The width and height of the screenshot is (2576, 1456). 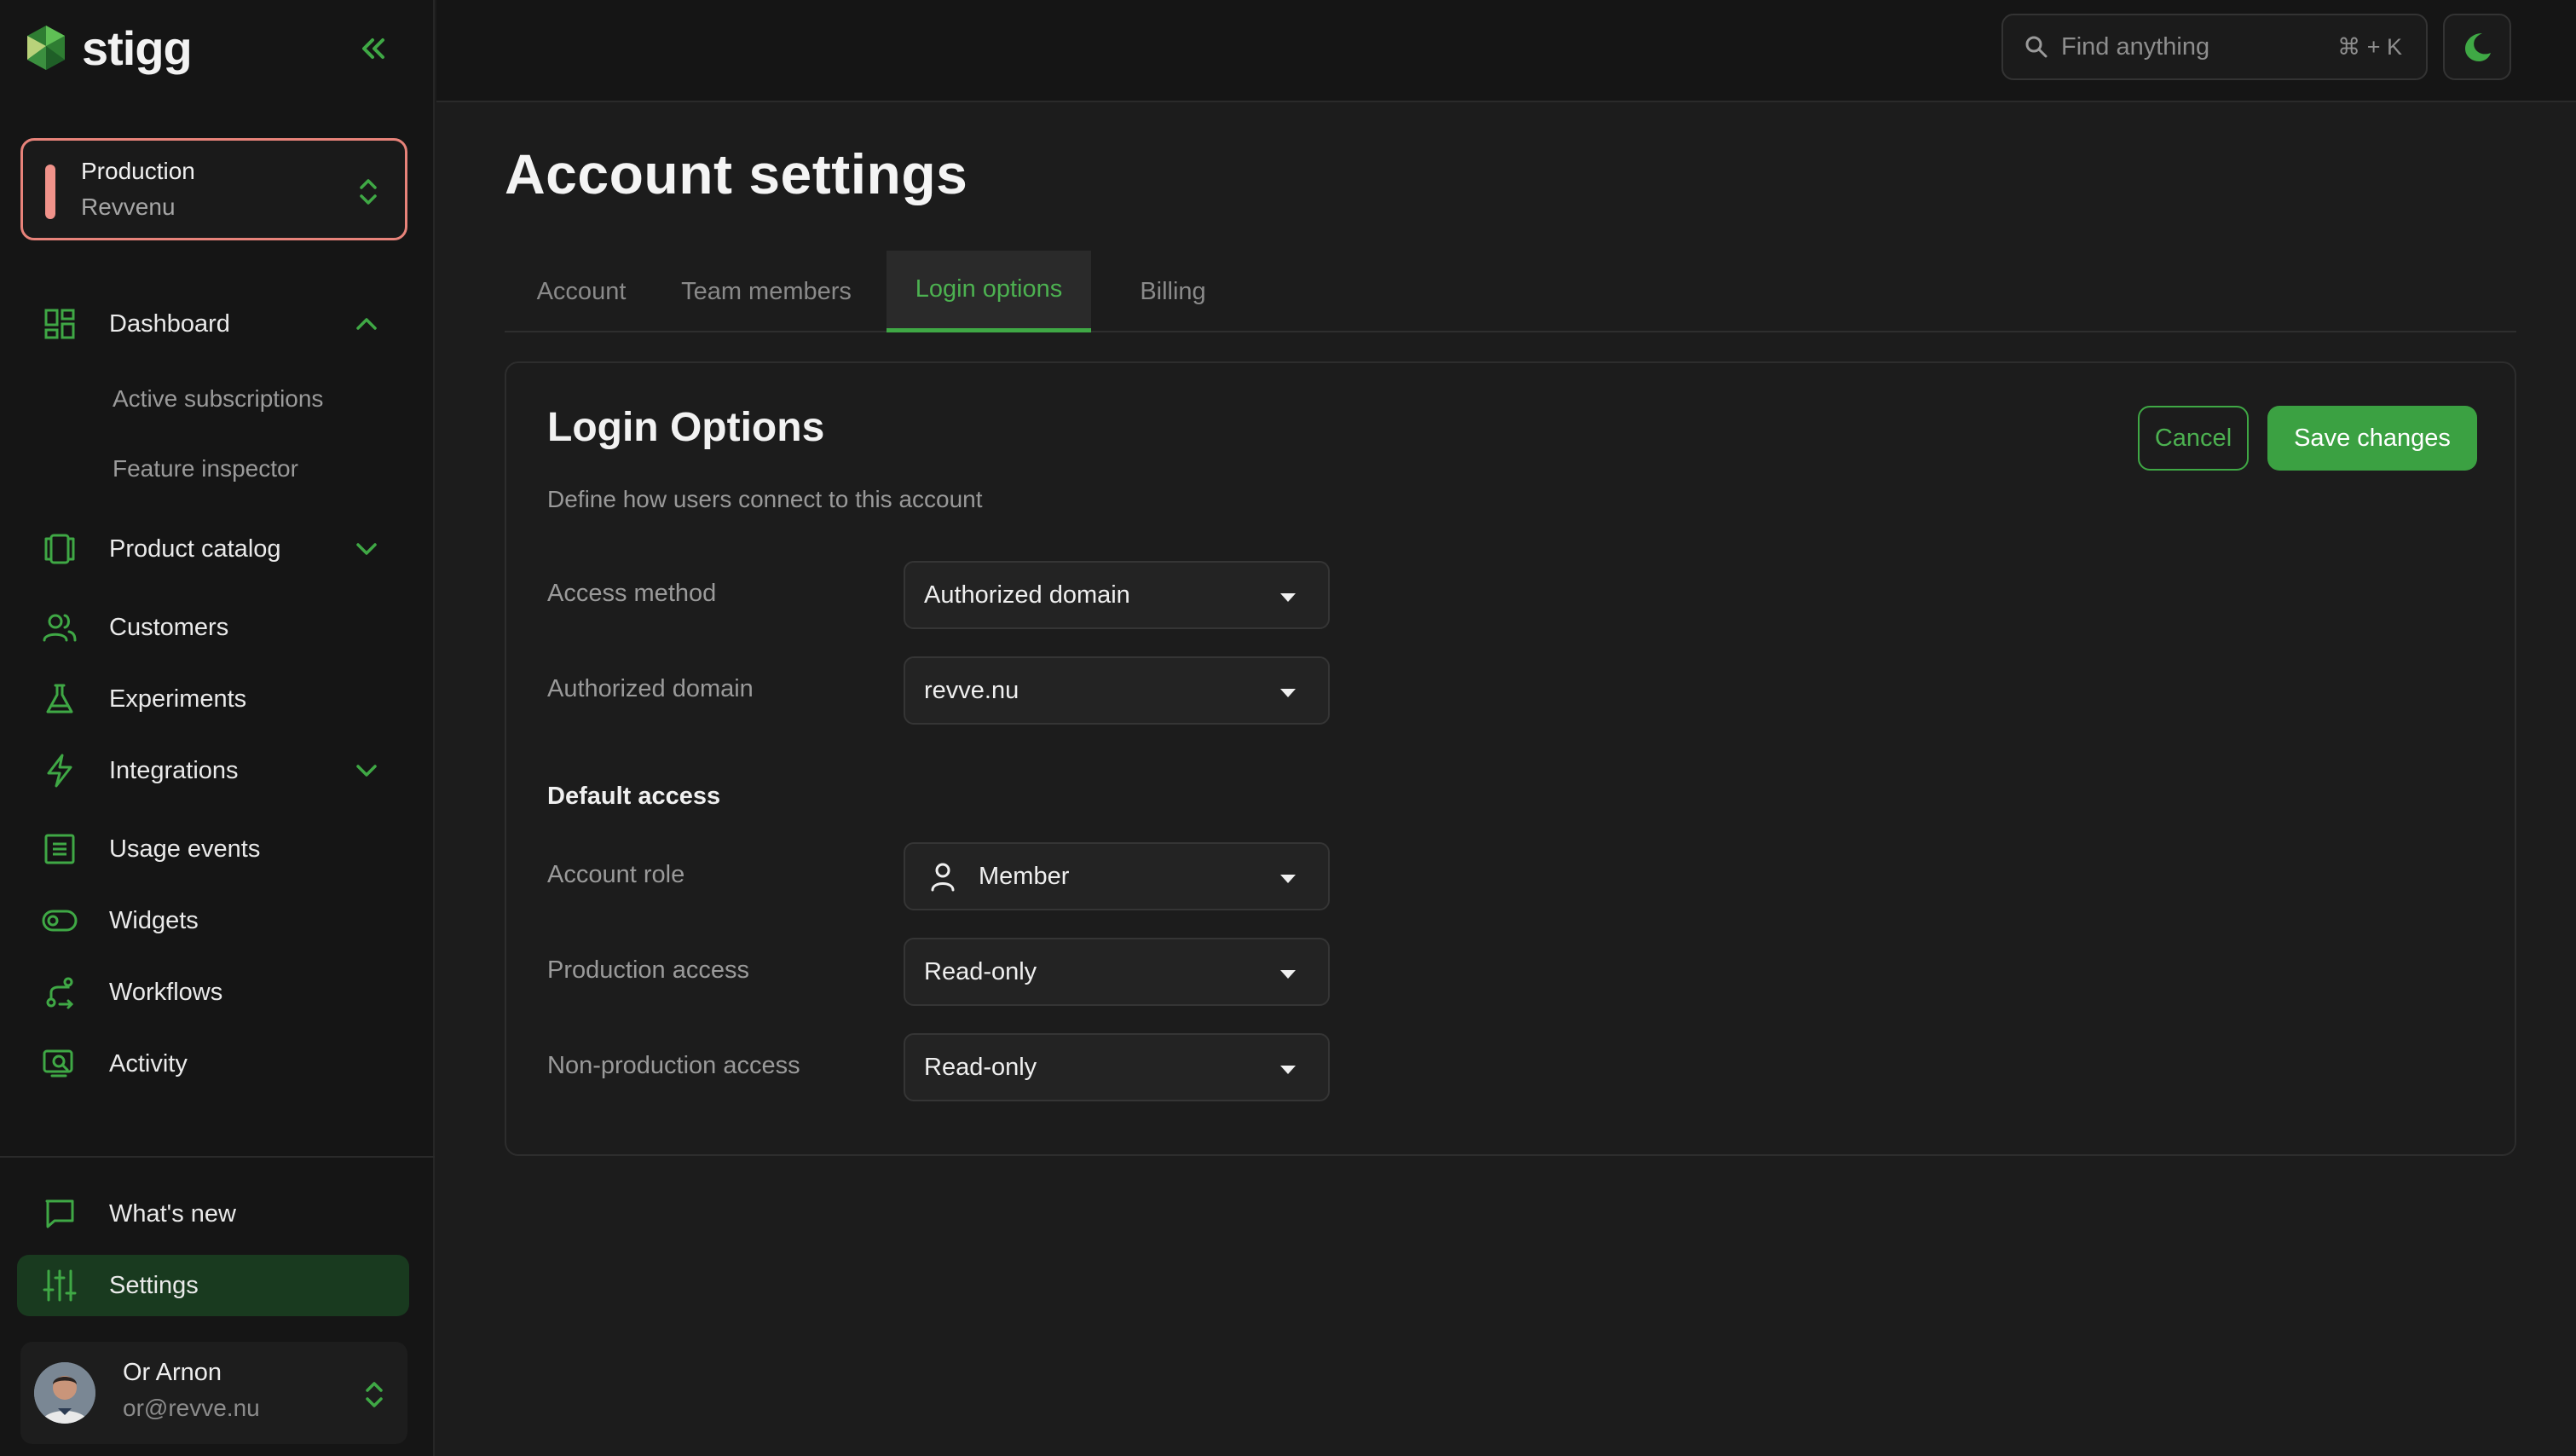 What do you see at coordinates (2135, 47) in the screenshot?
I see `search-placeholder: Find anything` at bounding box center [2135, 47].